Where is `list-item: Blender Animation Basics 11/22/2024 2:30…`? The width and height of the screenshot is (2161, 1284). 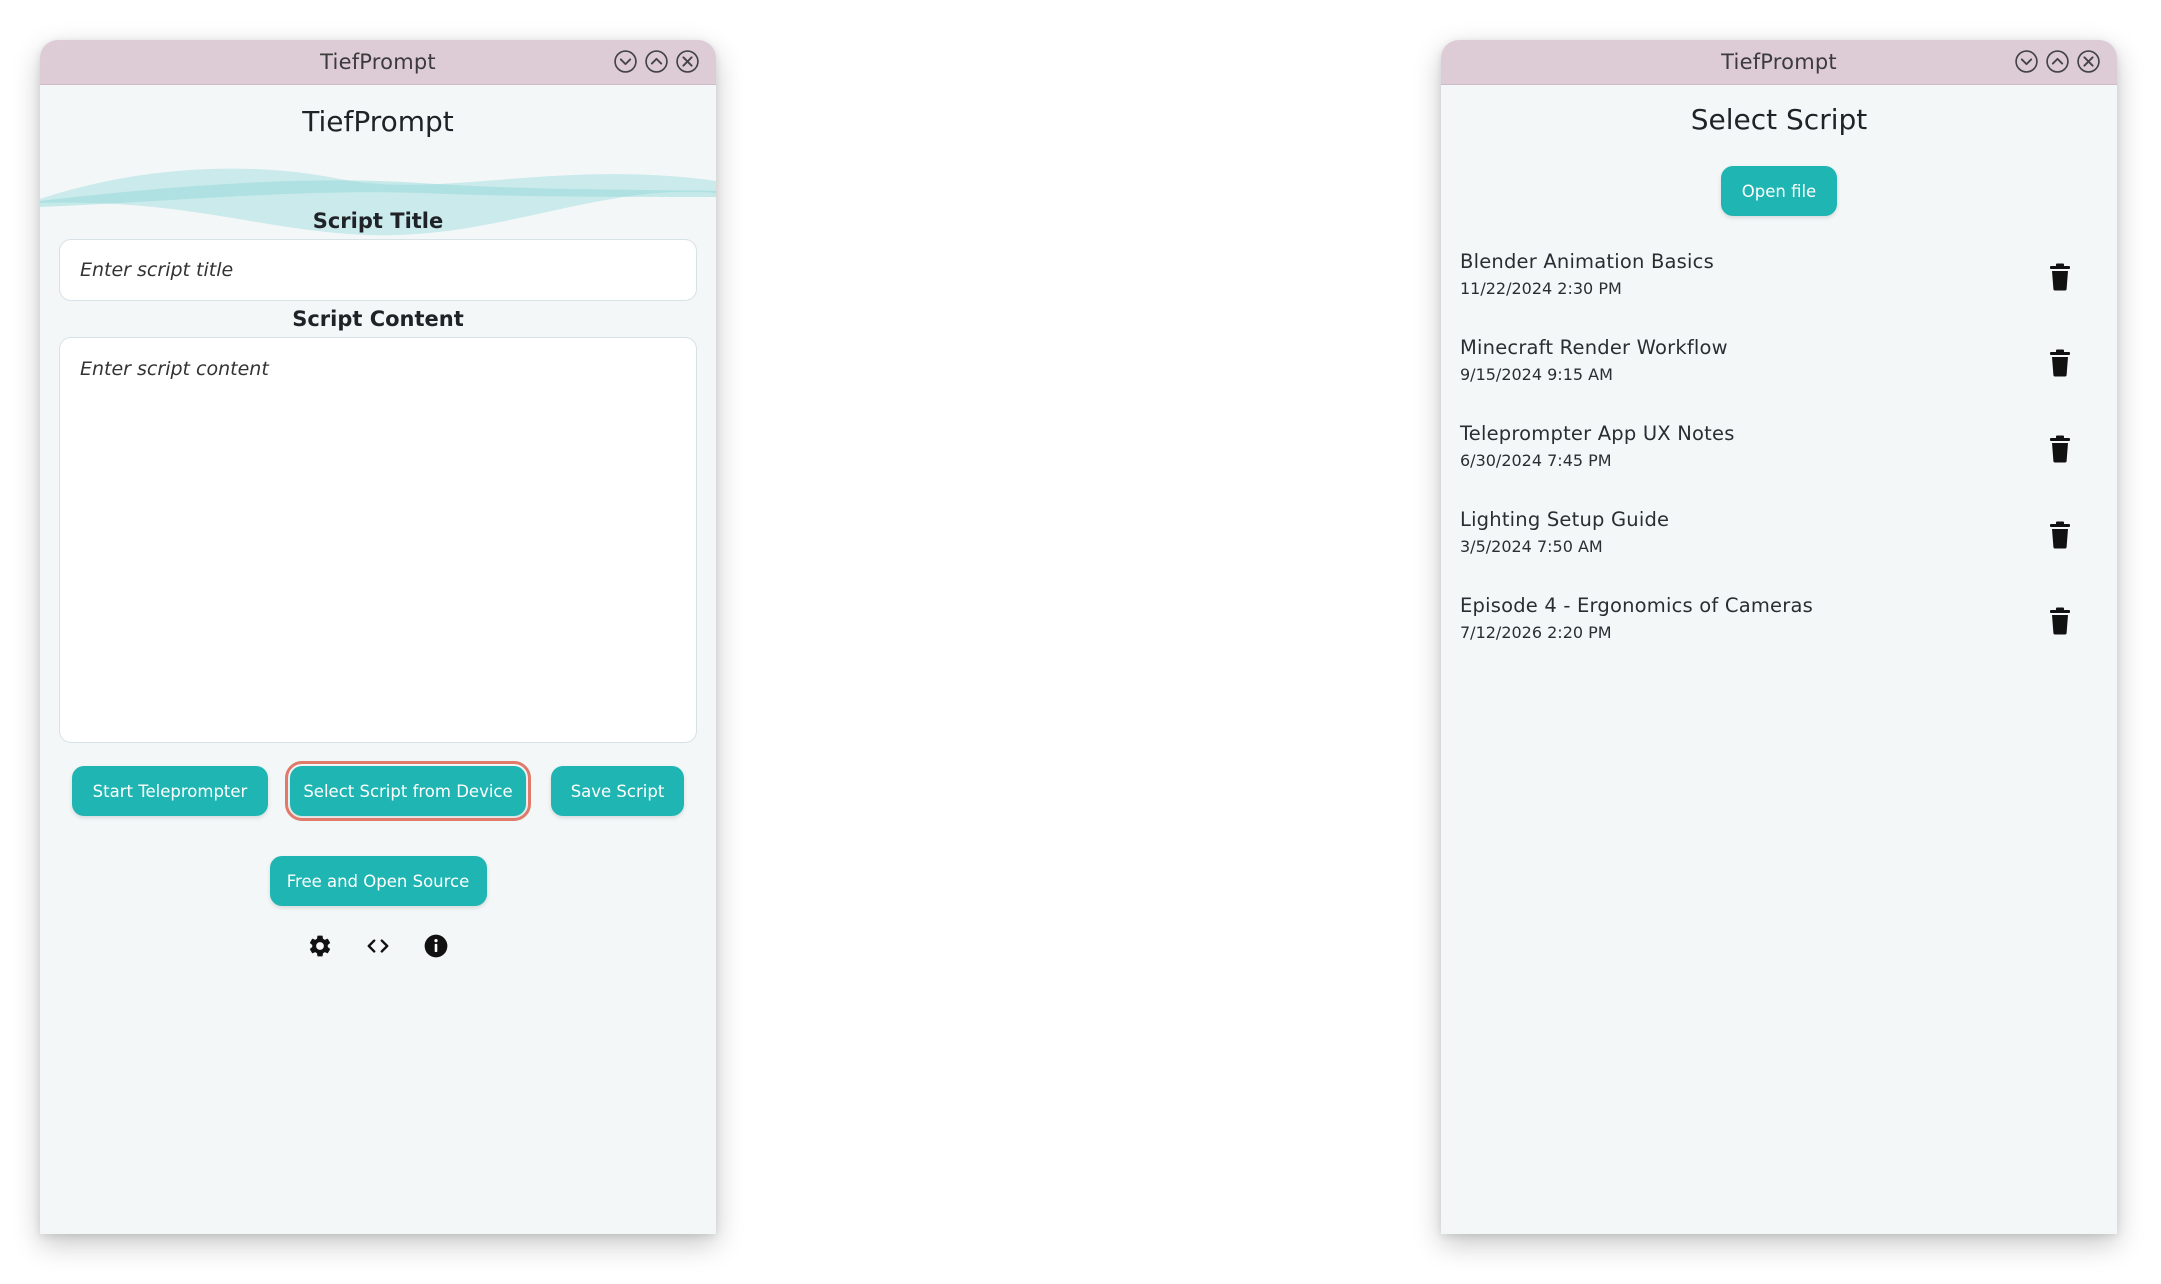
list-item: Blender Animation Basics 11/22/2024 2:30… is located at coordinates (1779, 281).